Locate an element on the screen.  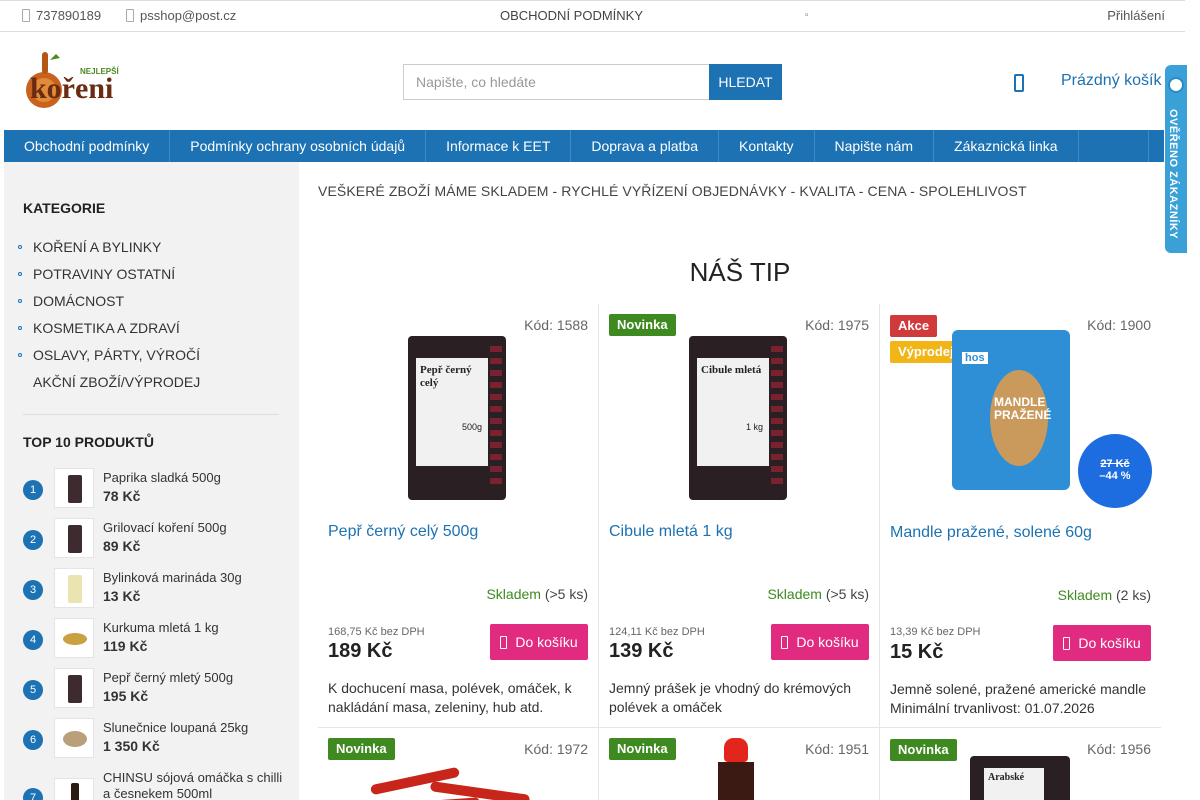
mail-icon is located at coordinates (130, 15).